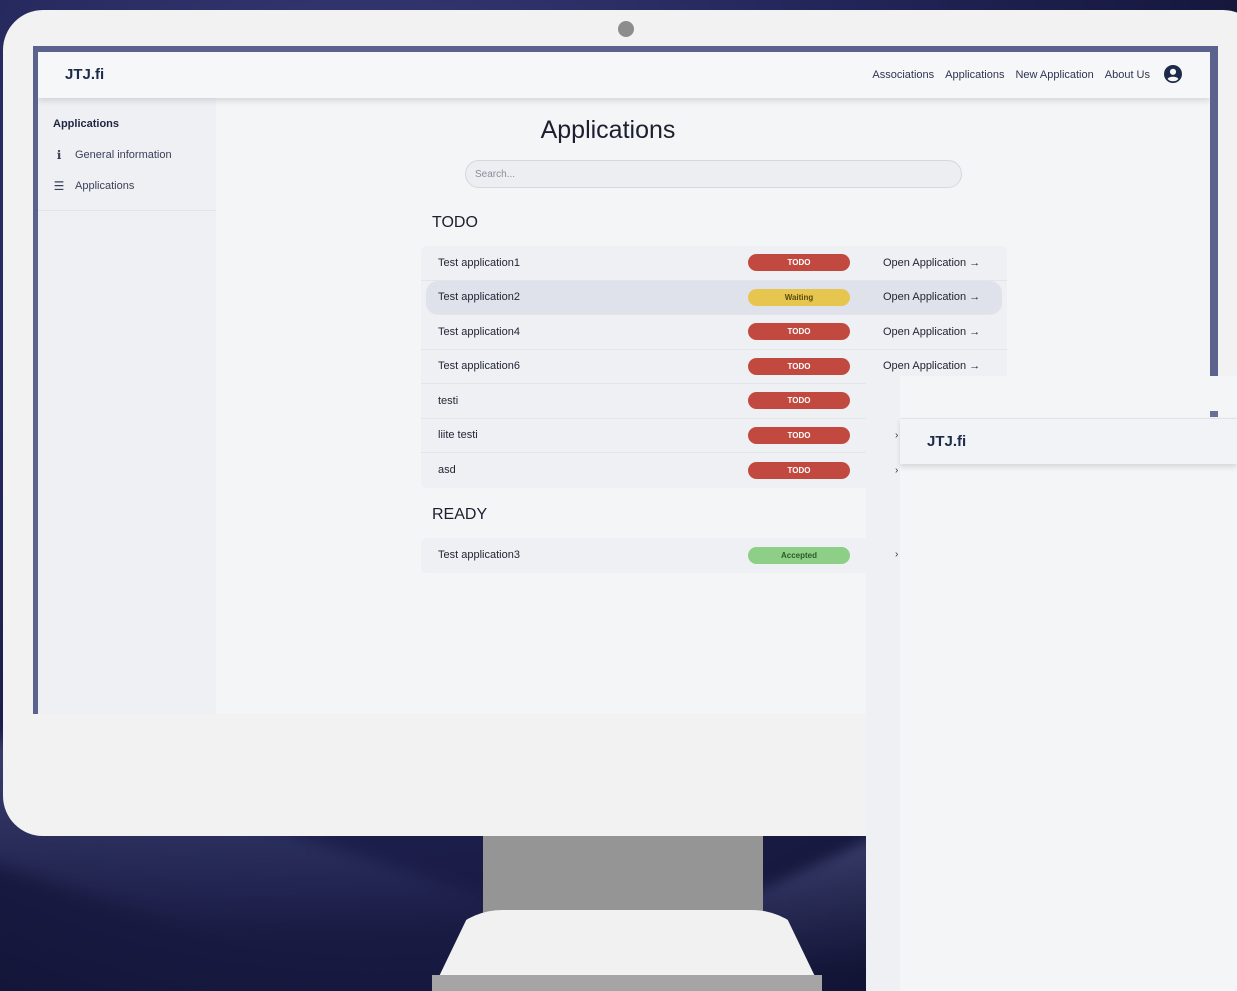 The width and height of the screenshot is (1237, 991). I want to click on monitor-stand-neck, so click(623, 875).